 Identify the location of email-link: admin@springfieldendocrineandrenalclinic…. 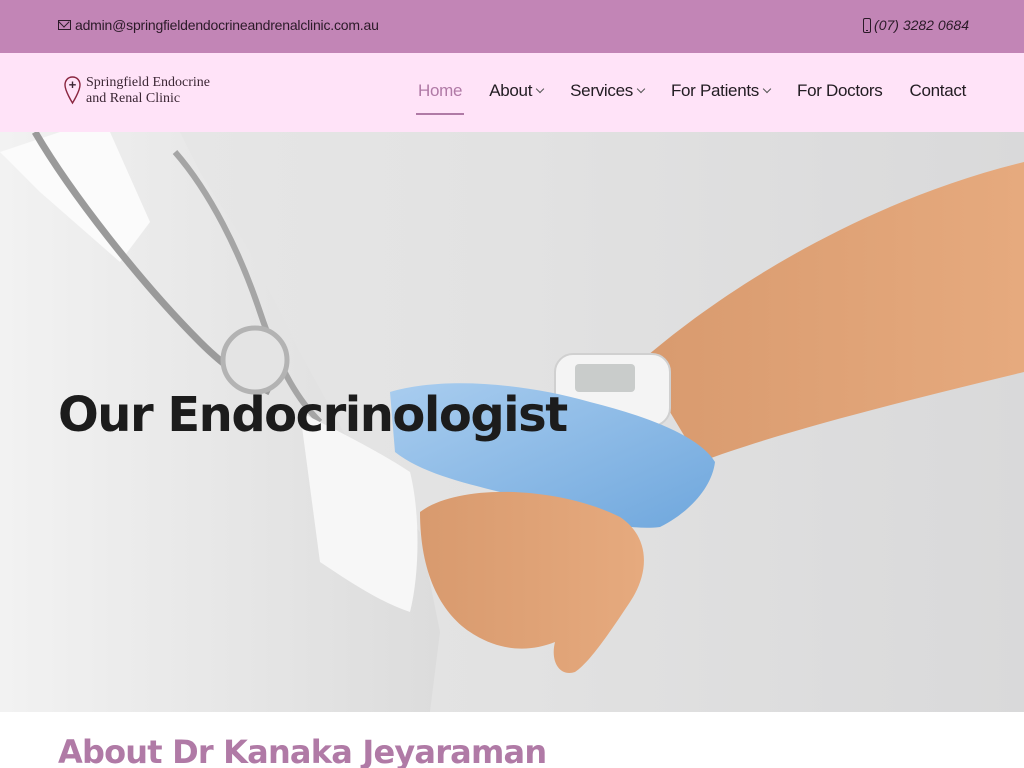
(218, 25).